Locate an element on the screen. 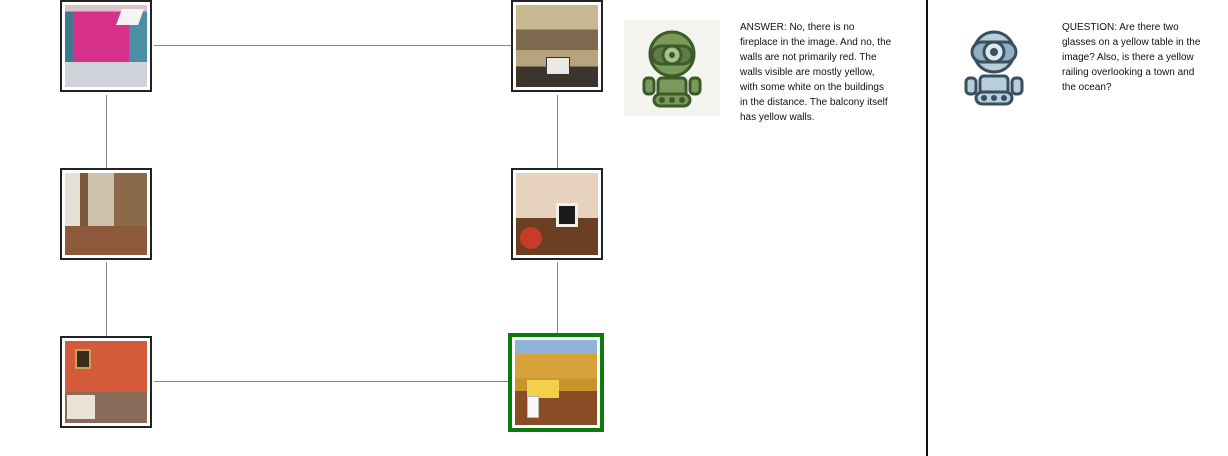 The height and width of the screenshot is (456, 1228). robot-green-icon is located at coordinates (672, 68).